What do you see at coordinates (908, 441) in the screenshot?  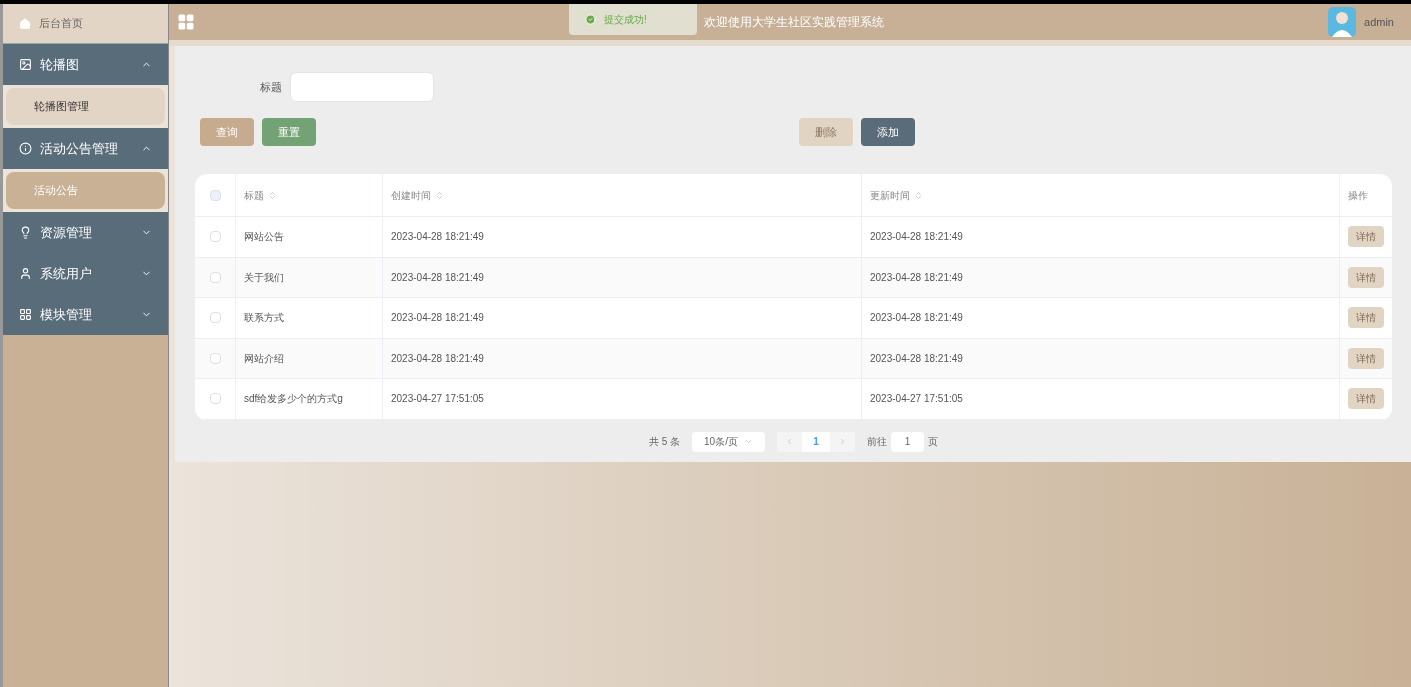 I see `goto-page-field: 1` at bounding box center [908, 441].